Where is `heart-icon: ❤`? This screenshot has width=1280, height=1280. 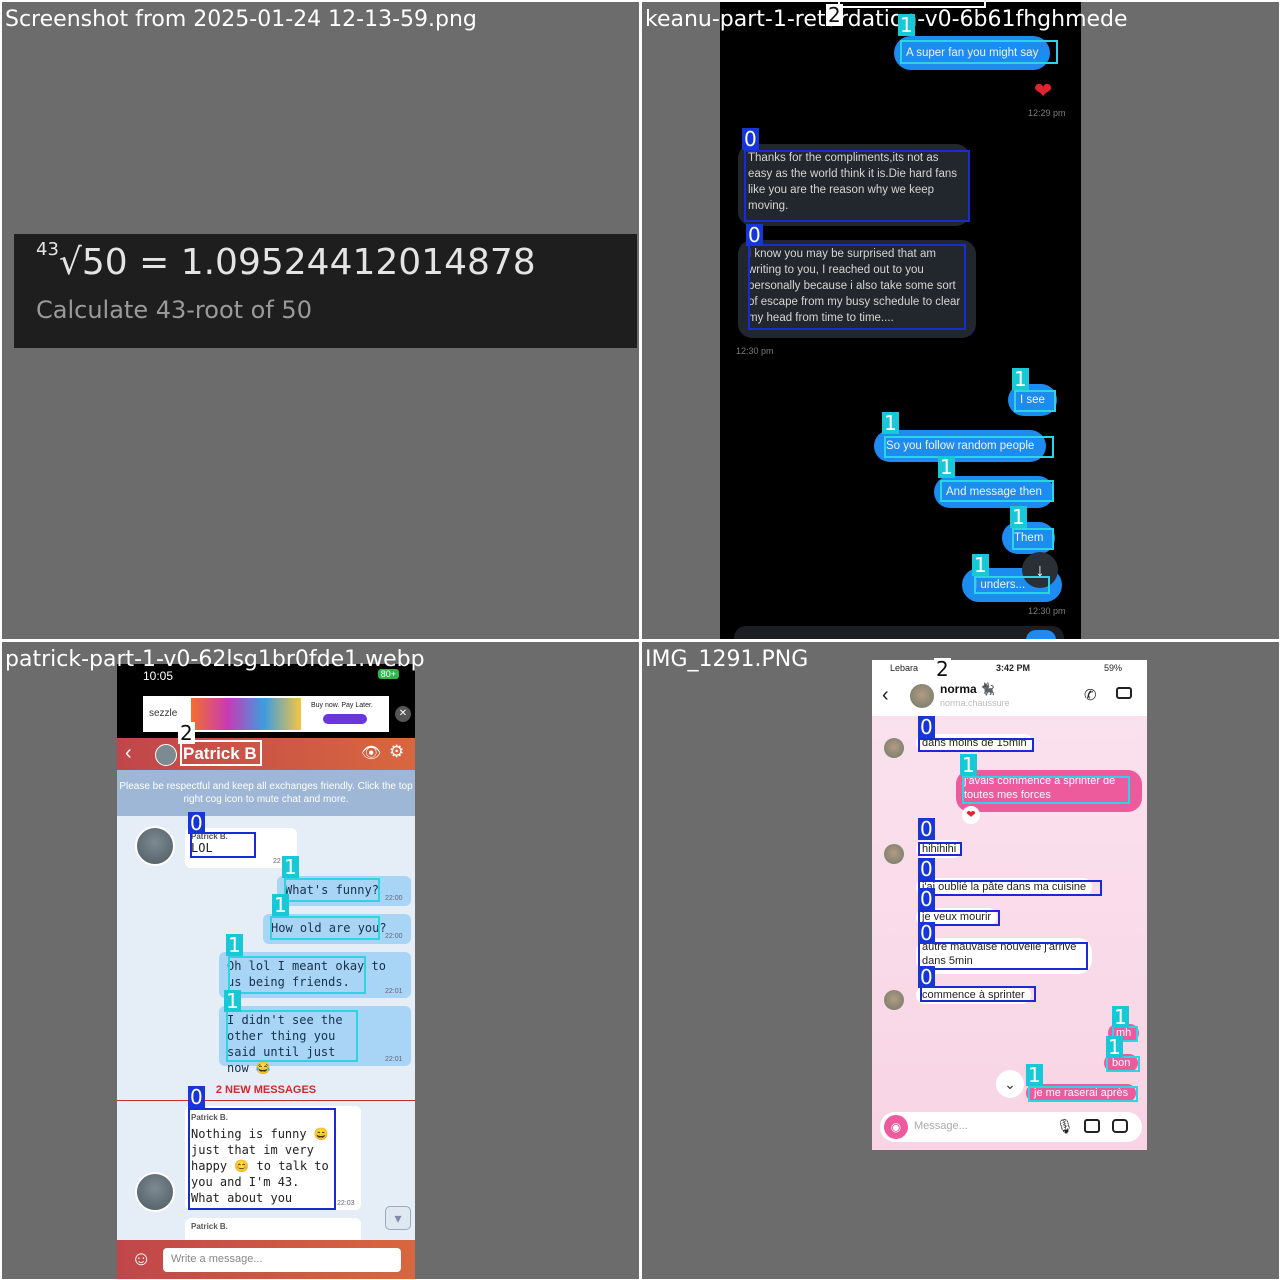
heart-icon: ❤ is located at coordinates (1043, 90).